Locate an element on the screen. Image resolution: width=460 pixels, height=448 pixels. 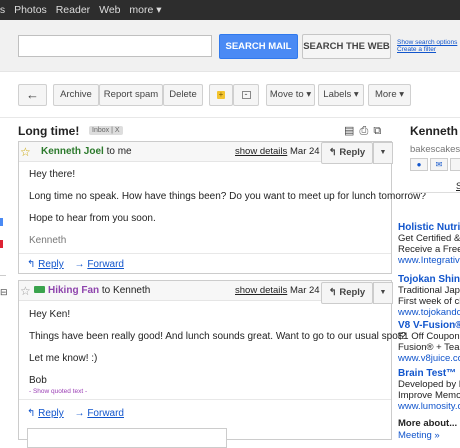
ad-title: Holistic Nutrit is located at coordinates (429, 227).